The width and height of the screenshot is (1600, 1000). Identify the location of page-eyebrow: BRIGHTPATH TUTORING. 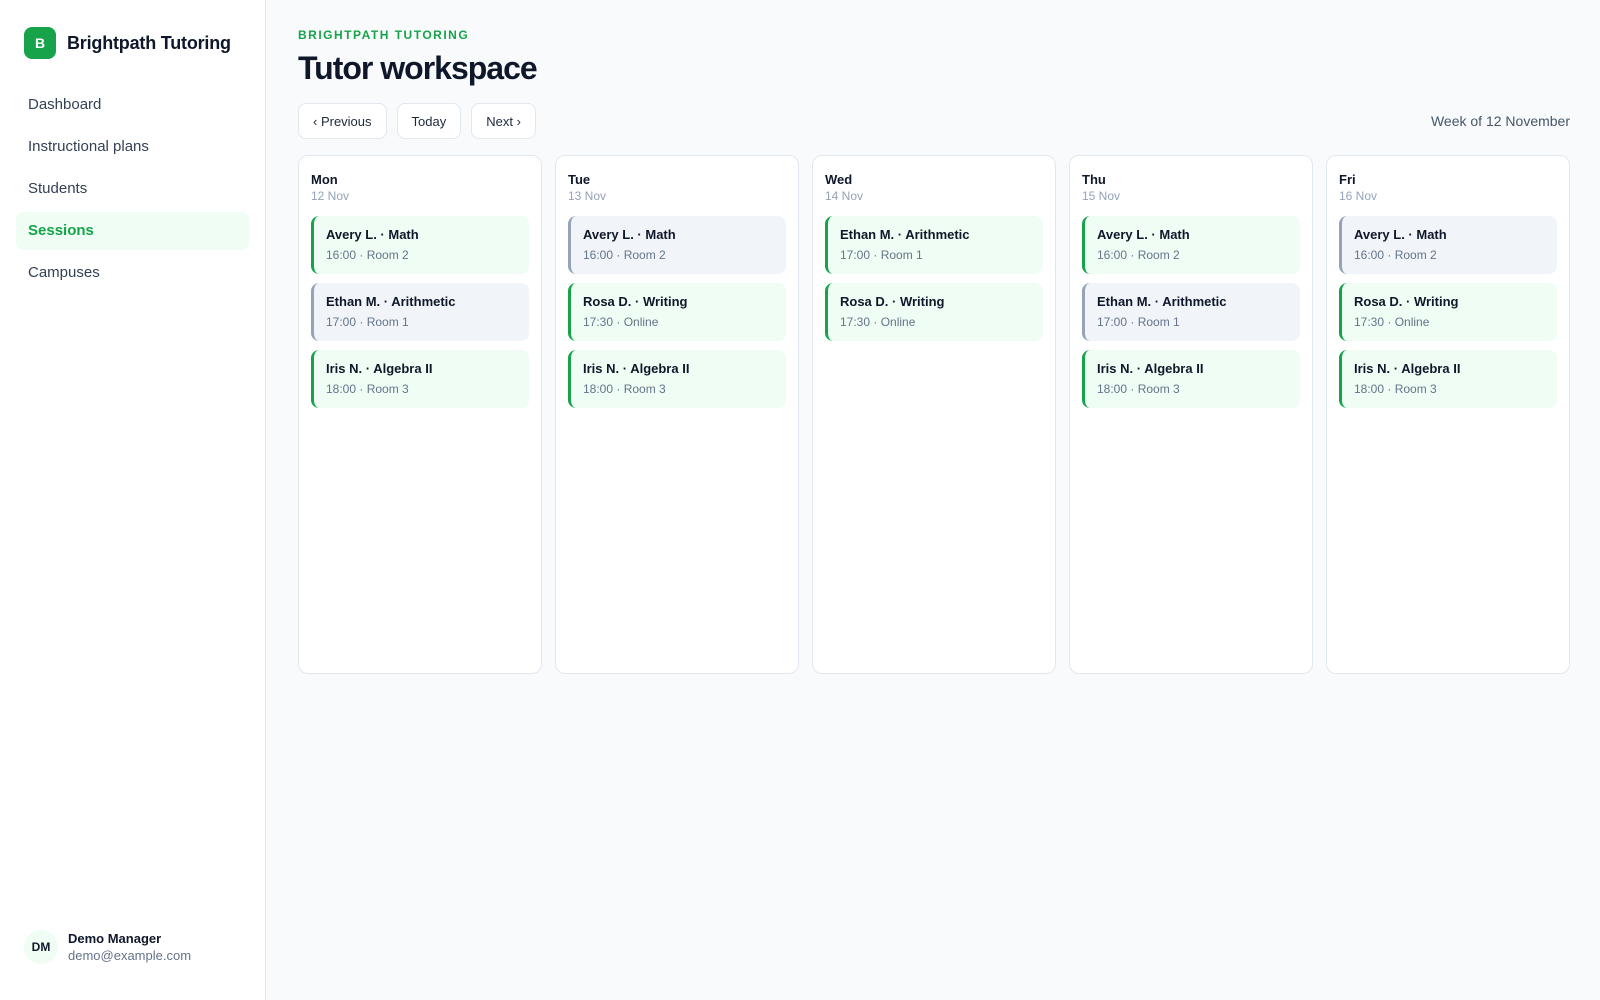
(384, 35).